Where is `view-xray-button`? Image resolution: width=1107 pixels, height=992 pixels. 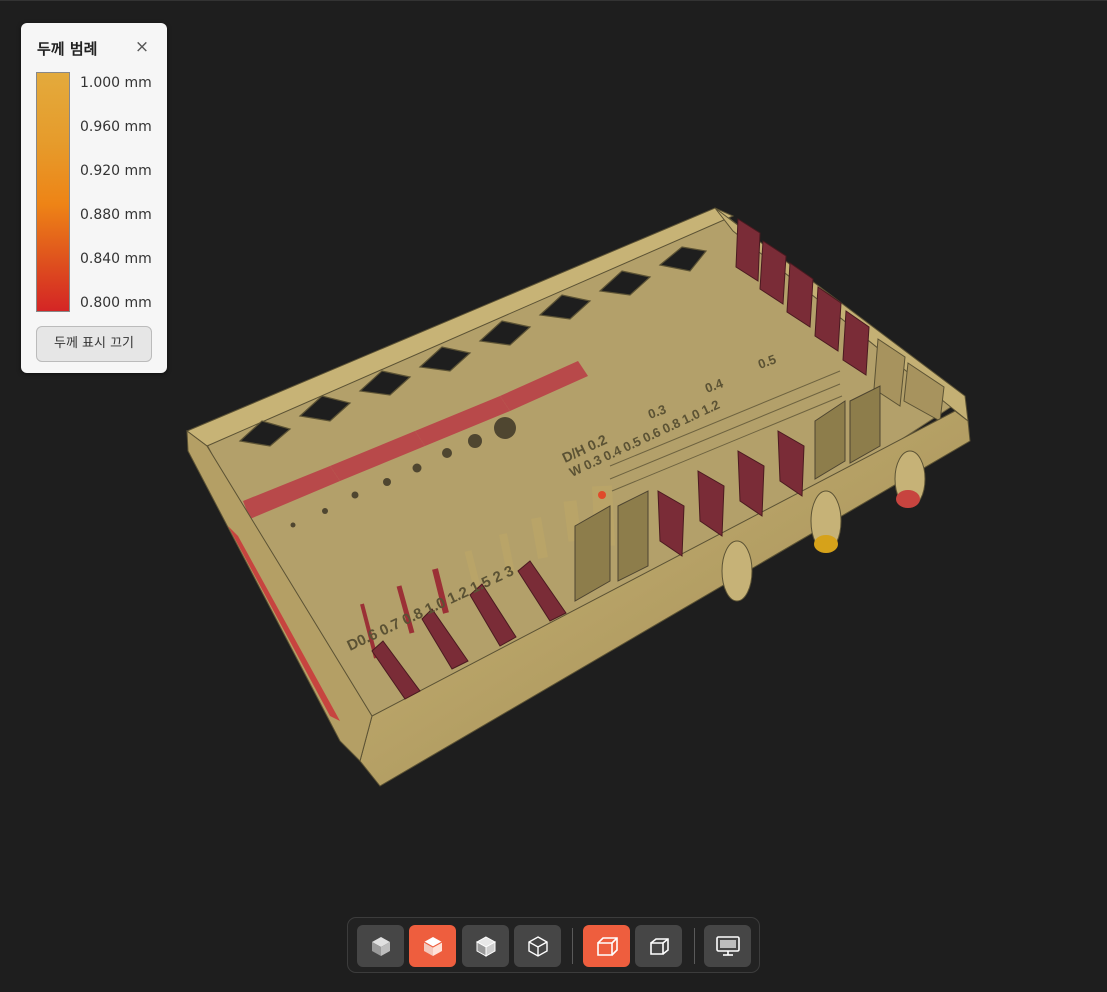
view-xray-button is located at coordinates (485, 946).